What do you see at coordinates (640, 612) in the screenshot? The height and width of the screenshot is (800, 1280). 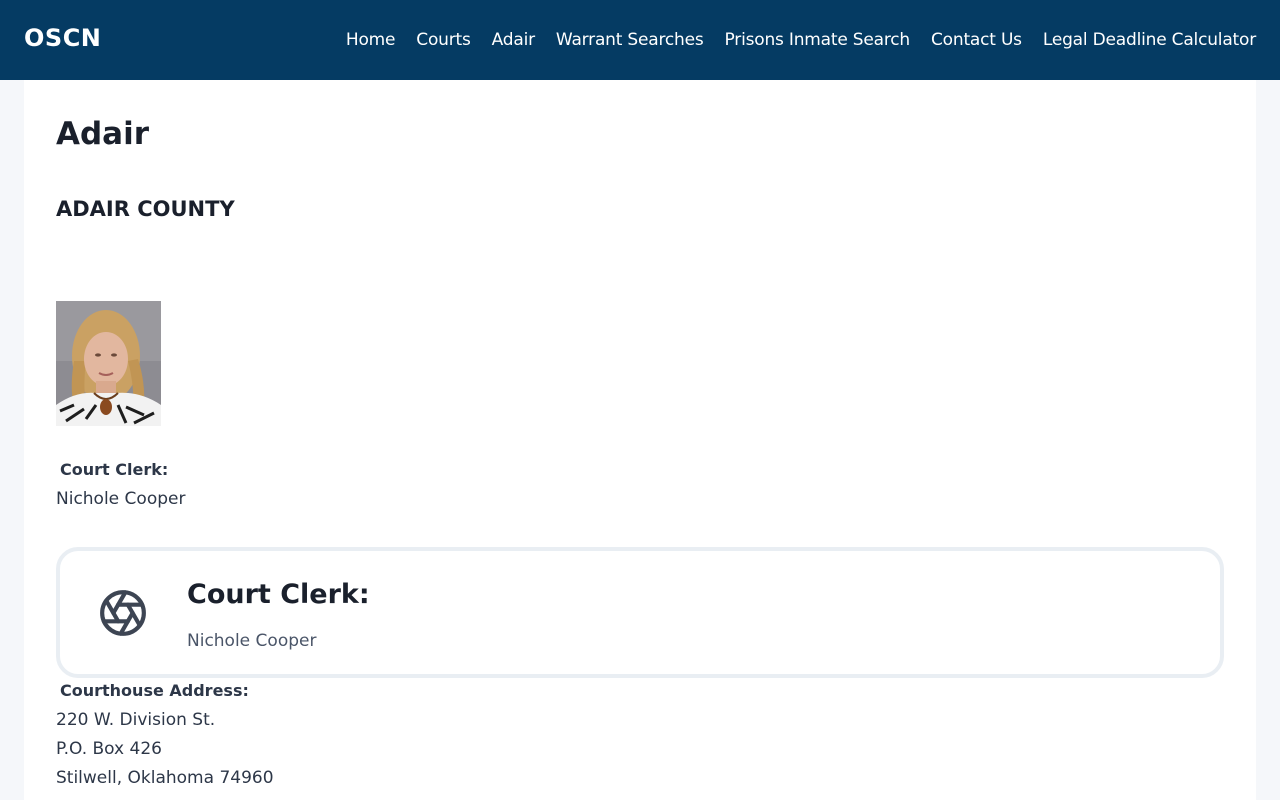 I see `court-clerk-card: Court Clerk: Nichole Cooper` at bounding box center [640, 612].